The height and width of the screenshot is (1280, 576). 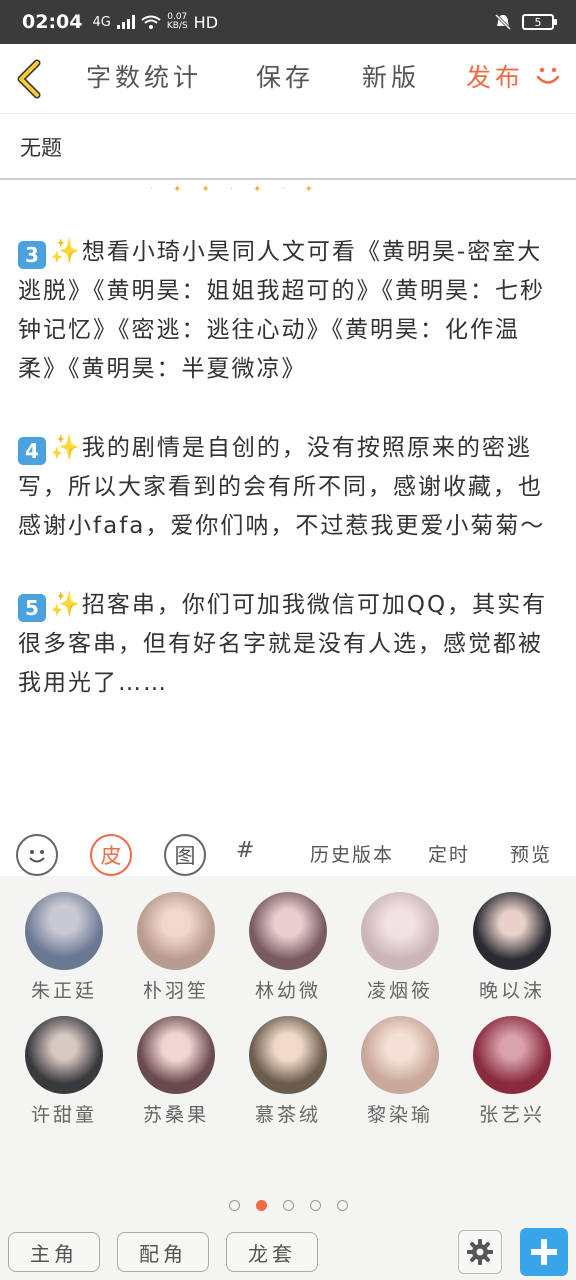 I want to click on character-item: 黎染瑜, so click(x=400, y=1071).